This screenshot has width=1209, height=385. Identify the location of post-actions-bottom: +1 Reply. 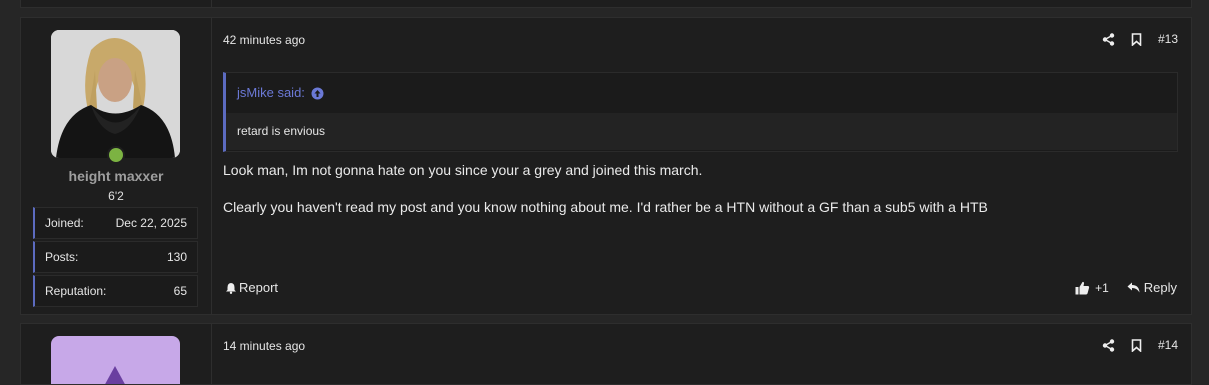
(1126, 287).